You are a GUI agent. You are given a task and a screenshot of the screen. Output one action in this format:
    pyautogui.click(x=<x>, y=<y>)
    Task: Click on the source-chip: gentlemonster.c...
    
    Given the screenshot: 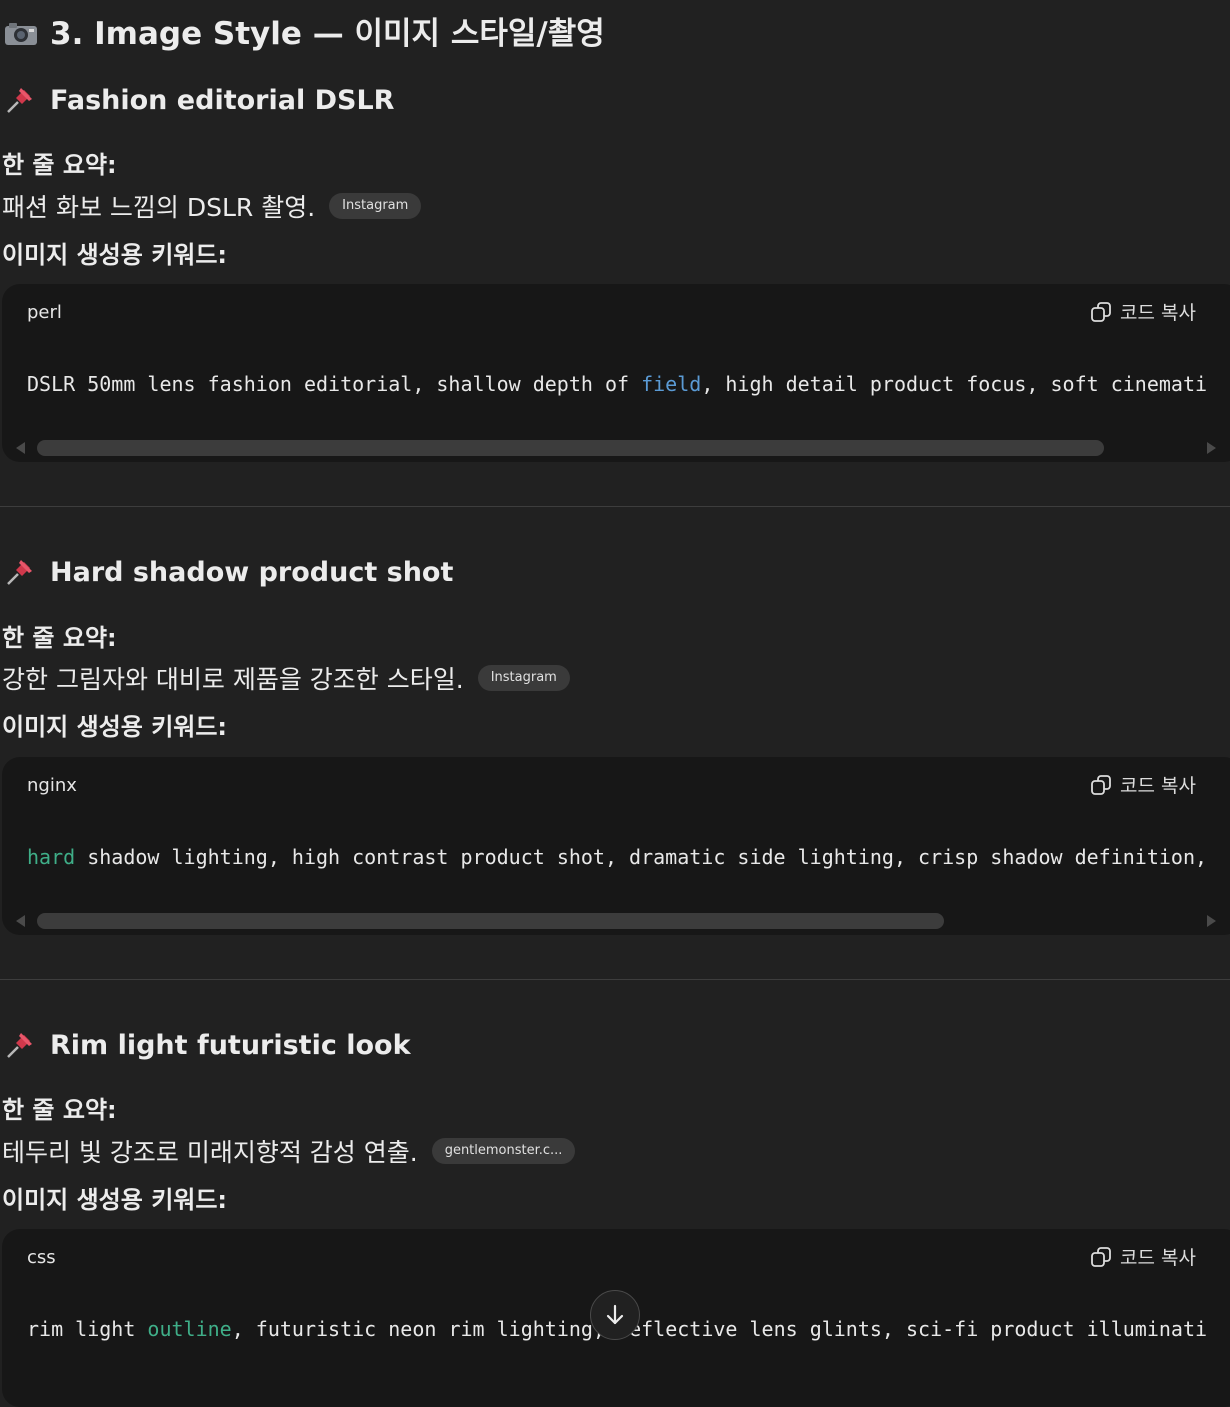 What is the action you would take?
    pyautogui.click(x=503, y=1151)
    